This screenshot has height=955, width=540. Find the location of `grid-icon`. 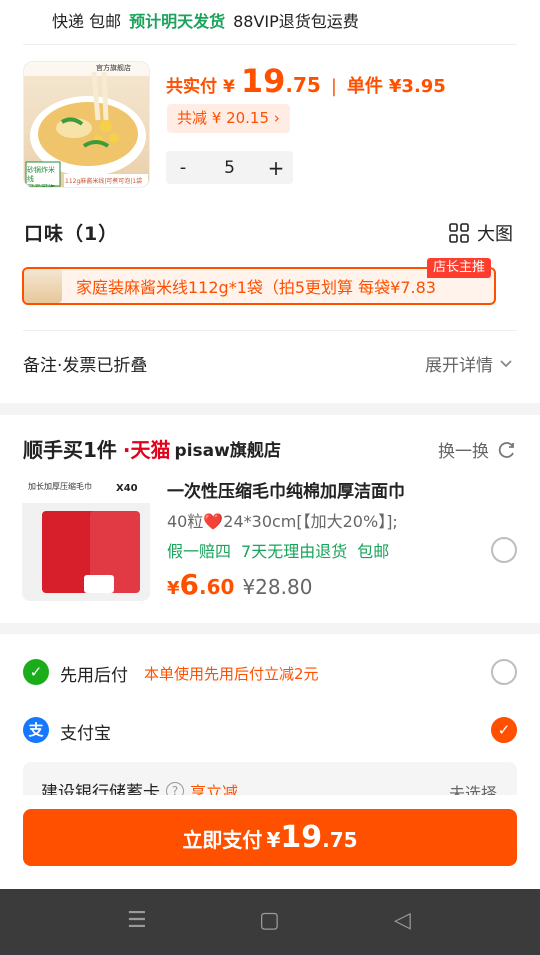

grid-icon is located at coordinates (459, 233).